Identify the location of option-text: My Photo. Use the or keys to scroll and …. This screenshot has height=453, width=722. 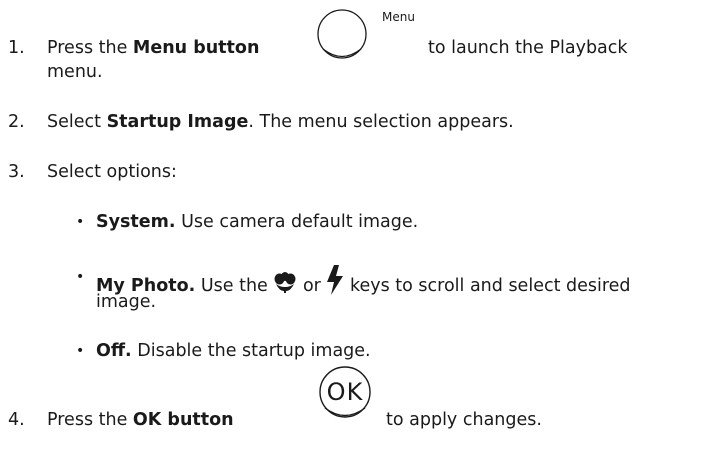
(363, 281).